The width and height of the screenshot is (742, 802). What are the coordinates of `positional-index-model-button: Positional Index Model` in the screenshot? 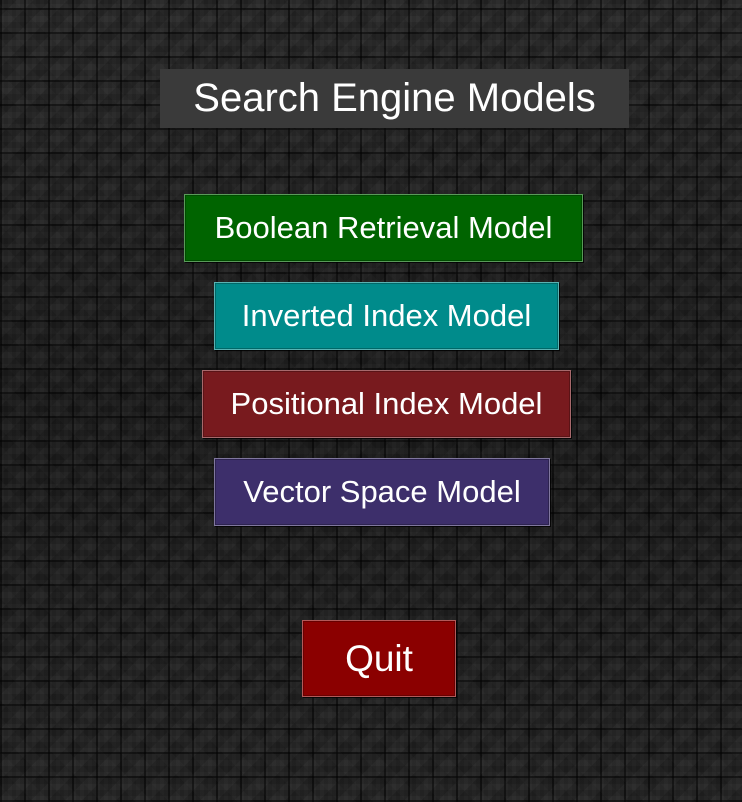 It's located at (386, 404).